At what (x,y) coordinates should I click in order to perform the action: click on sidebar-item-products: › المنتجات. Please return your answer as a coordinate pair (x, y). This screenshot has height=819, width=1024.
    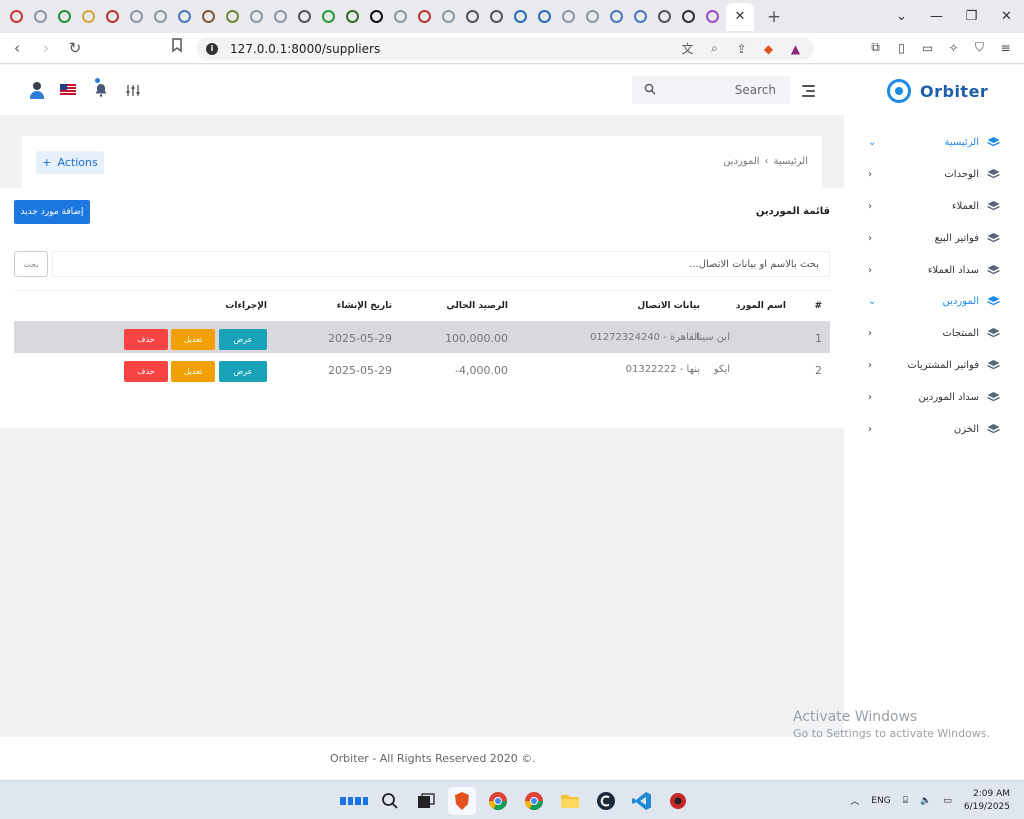
    Looking at the image, I should click on (934, 333).